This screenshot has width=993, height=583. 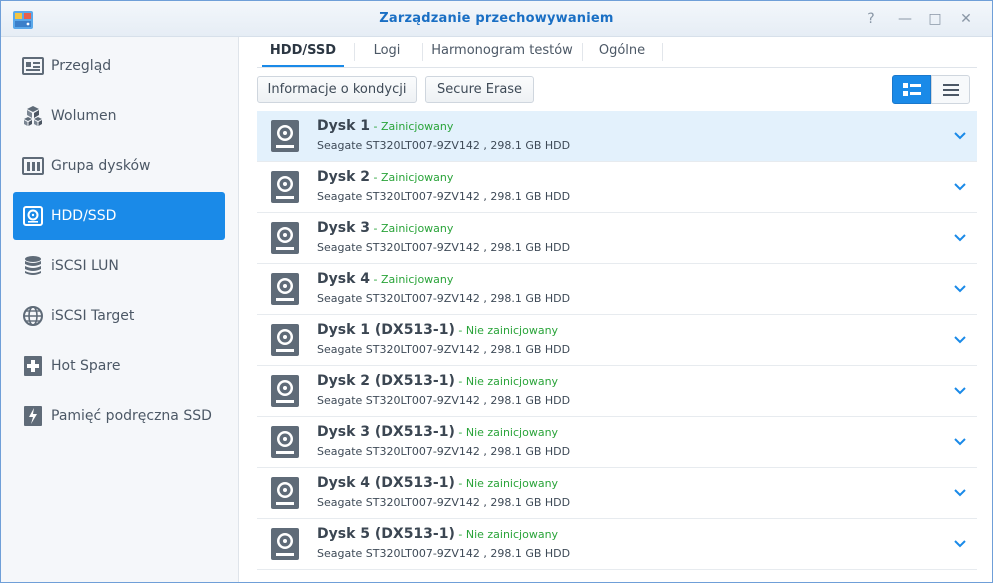 I want to click on disk-title: Dysk 4, so click(x=344, y=279).